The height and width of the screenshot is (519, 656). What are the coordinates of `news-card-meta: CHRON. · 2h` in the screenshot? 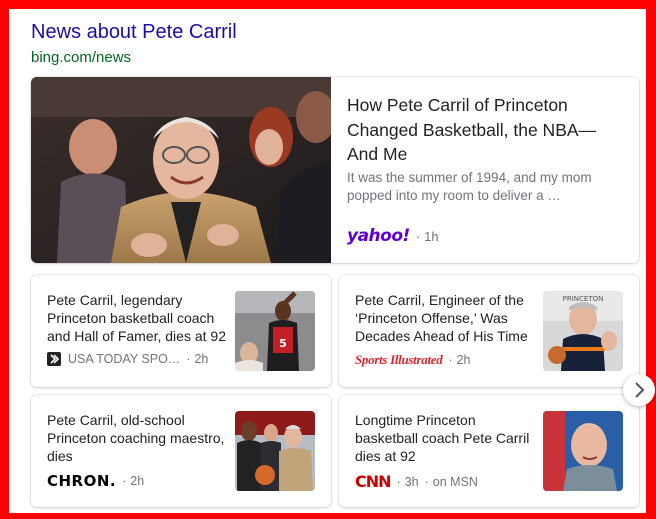 It's located at (95, 481).